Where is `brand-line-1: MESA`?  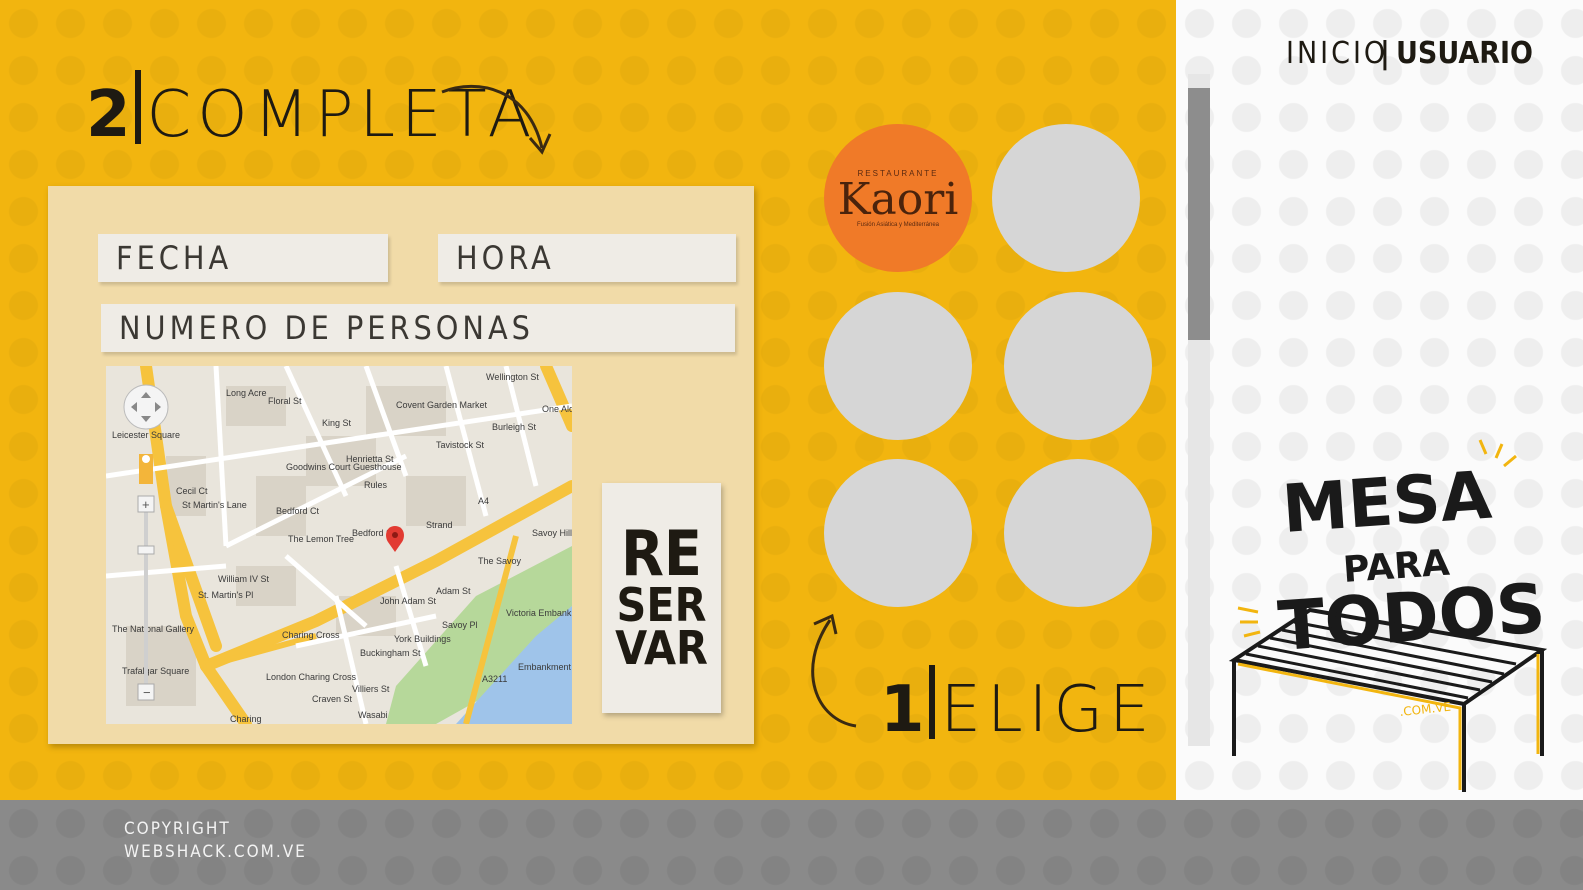 brand-line-1: MESA is located at coordinates (1387, 502).